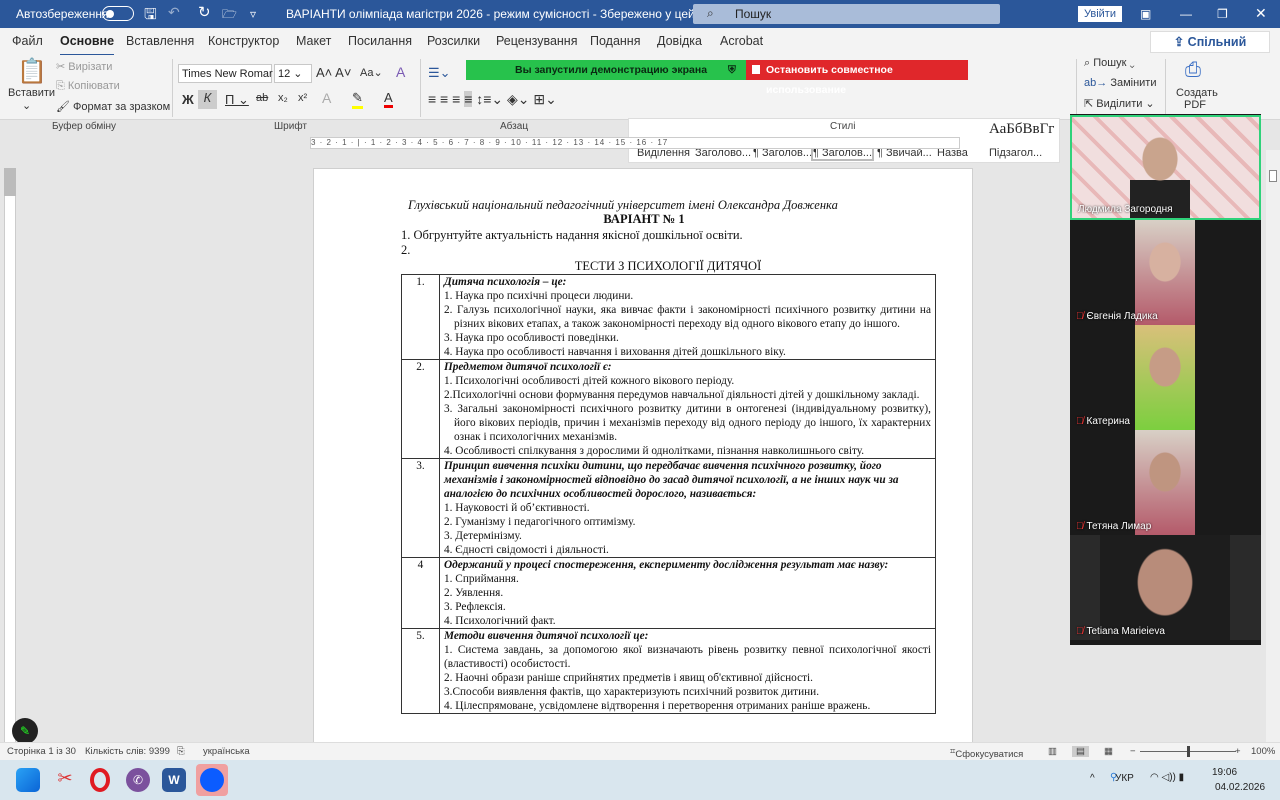 Image resolution: width=1280 pixels, height=800 pixels. I want to click on question-text: Методи вивчення дитячої психології це:, so click(546, 636).